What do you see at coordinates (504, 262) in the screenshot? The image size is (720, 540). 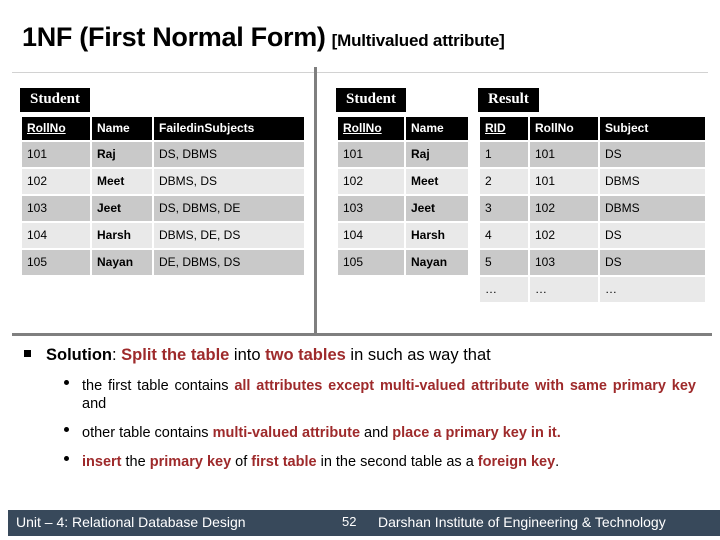 I see `cell-rid: 5` at bounding box center [504, 262].